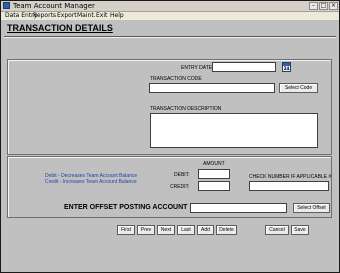  What do you see at coordinates (234, 130) in the screenshot?
I see `transaction-description-field` at bounding box center [234, 130].